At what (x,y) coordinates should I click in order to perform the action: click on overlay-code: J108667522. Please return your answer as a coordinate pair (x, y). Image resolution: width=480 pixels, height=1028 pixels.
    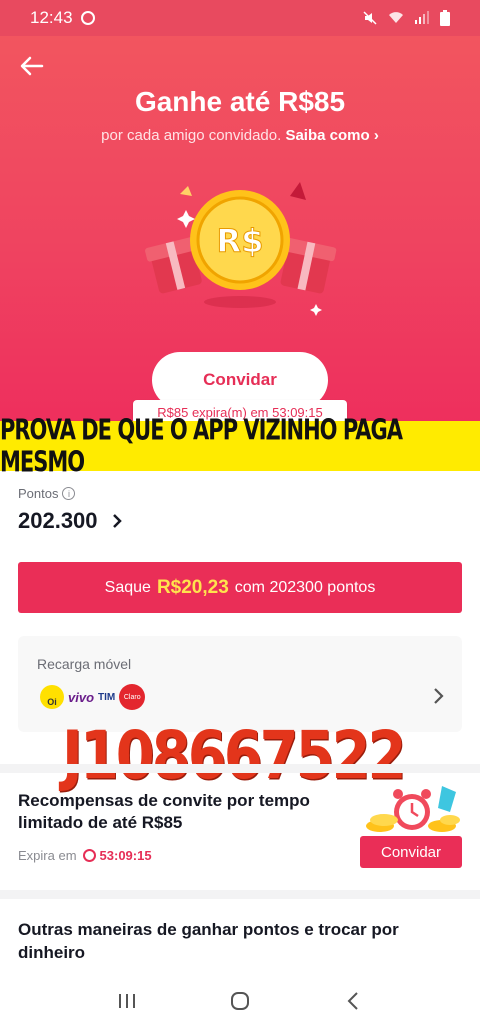
    Looking at the image, I should click on (234, 756).